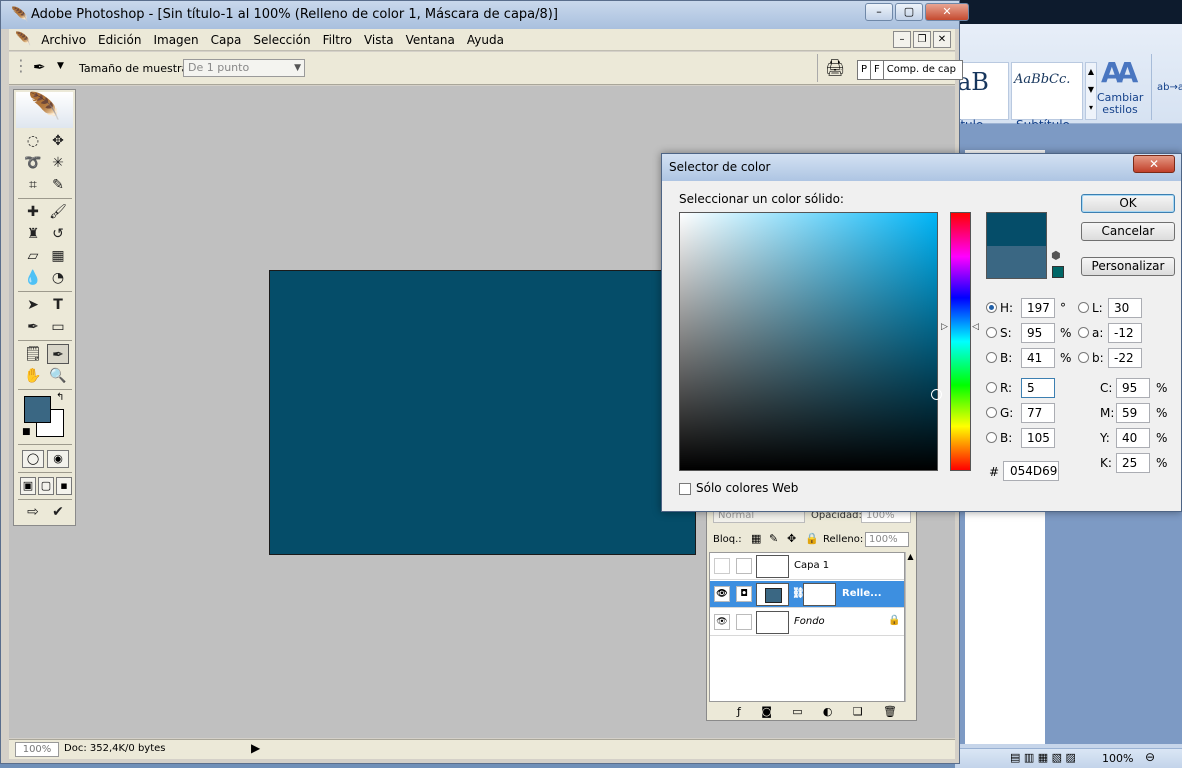 Image resolution: width=1182 pixels, height=768 pixels. I want to click on jump-to-imageready-icon: ⇨, so click(33, 512).